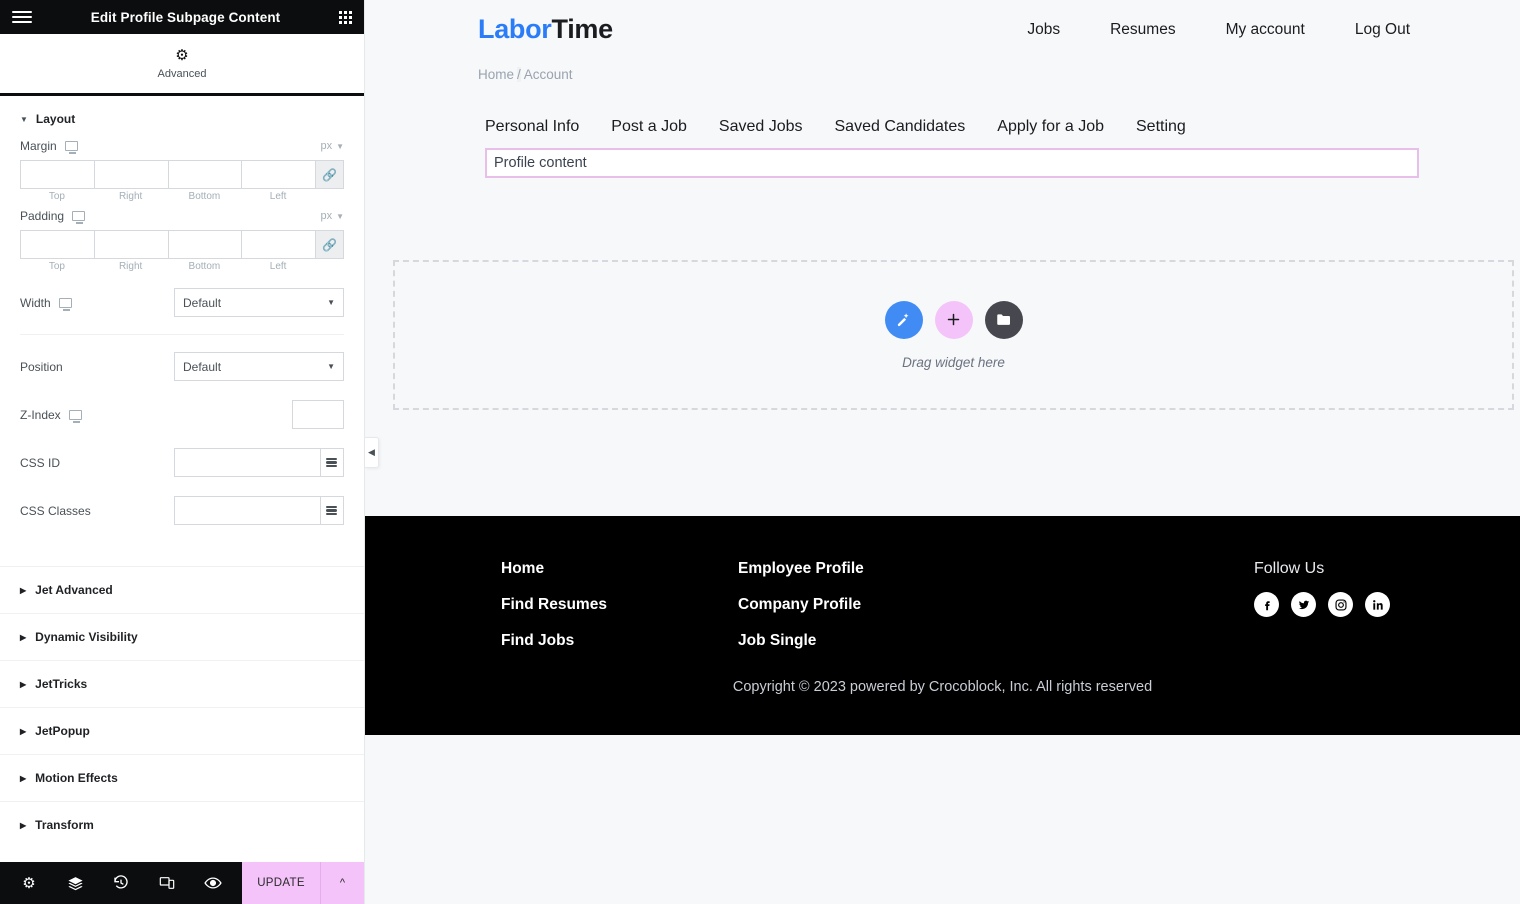 Image resolution: width=1520 pixels, height=904 pixels. Describe the element at coordinates (182, 636) in the screenshot. I see `section-dynamic-visibility: ▶ Dynamic Visibility` at that location.